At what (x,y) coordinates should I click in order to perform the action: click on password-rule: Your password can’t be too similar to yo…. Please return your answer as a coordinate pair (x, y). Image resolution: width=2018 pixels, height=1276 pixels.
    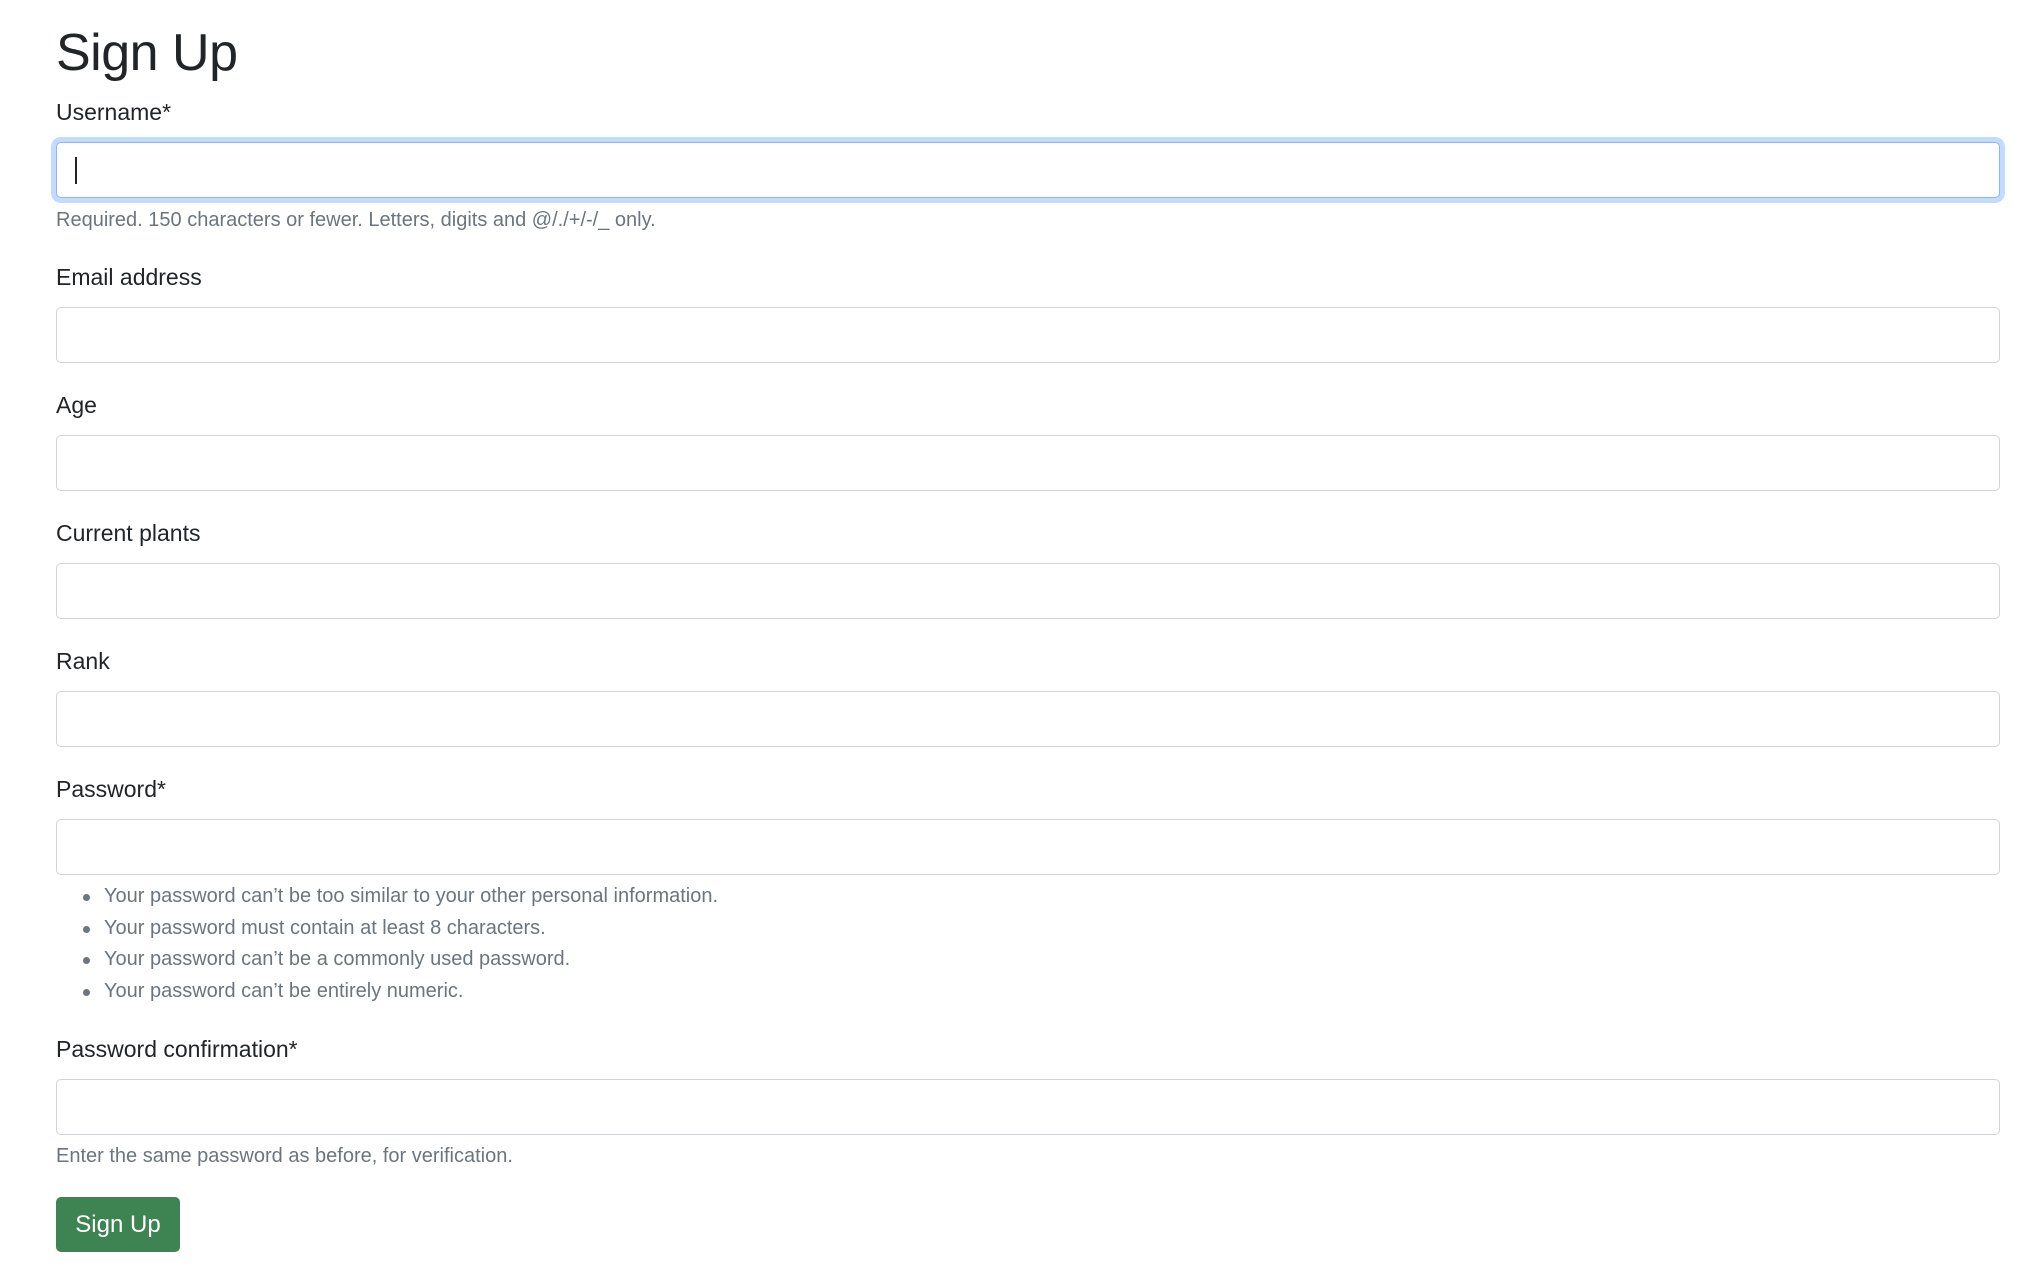
    Looking at the image, I should click on (387, 897).